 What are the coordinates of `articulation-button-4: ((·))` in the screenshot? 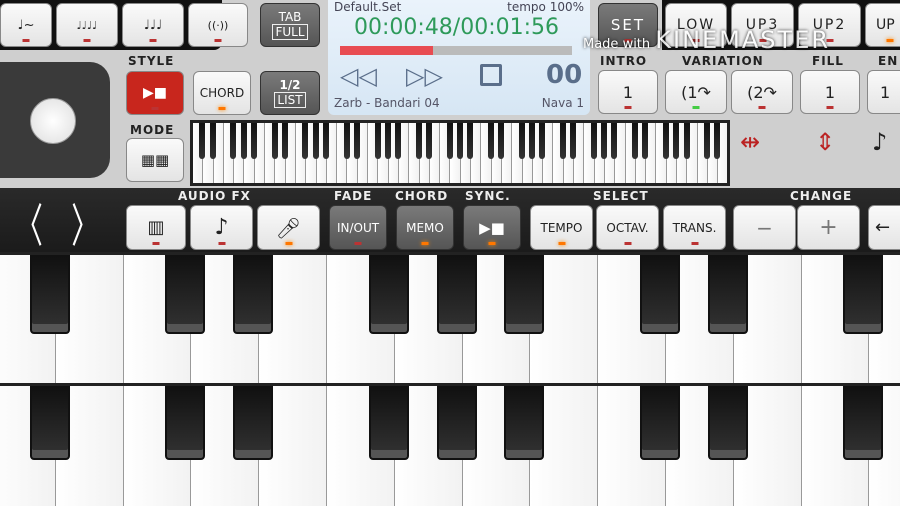 It's located at (218, 25).